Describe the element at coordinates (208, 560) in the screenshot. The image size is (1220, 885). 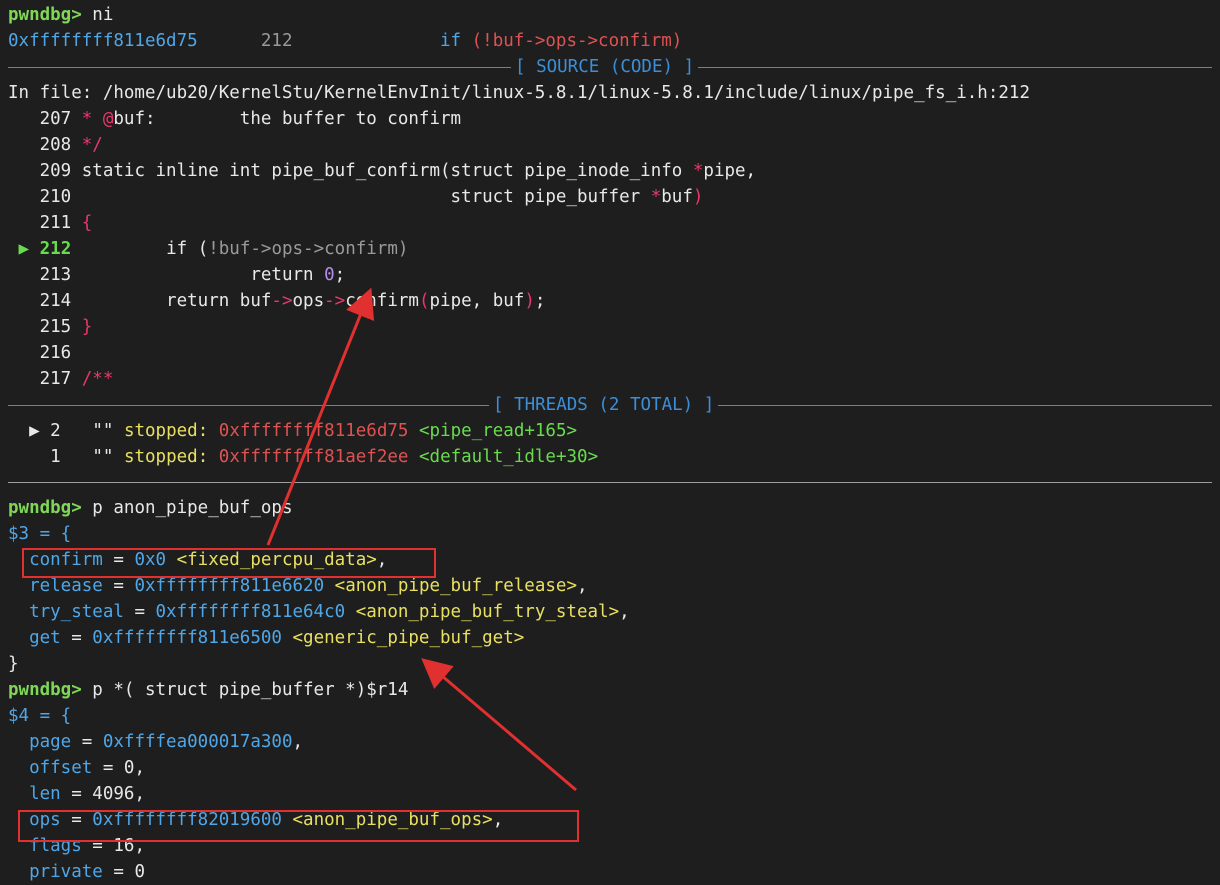
I see `struct-field-confirm: confirm = 0x0 <fixed_percpu_data>,` at that location.